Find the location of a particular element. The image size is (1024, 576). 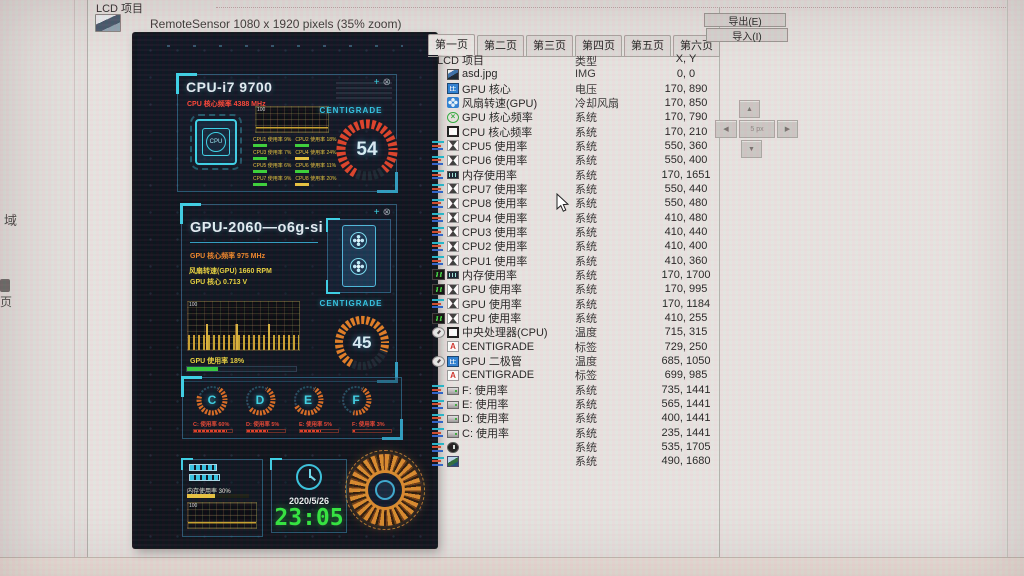

table-row: CPU7 使用率 系统 550, 440 is located at coordinates (573, 189).